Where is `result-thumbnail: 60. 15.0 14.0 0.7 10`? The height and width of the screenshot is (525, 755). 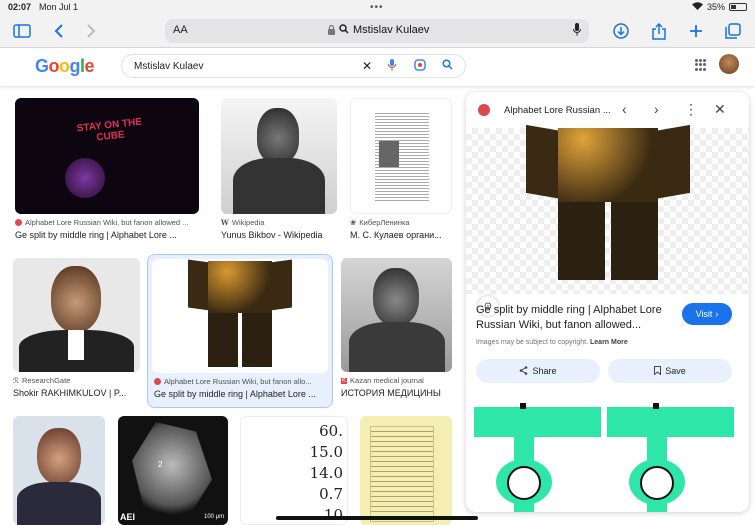 result-thumbnail: 60. 15.0 14.0 0.7 10 is located at coordinates (294, 470).